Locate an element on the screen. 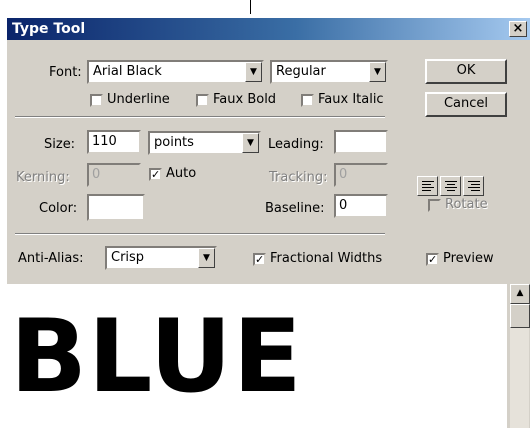 The width and height of the screenshot is (530, 428). preview-checkbox: ✓ is located at coordinates (432, 259).